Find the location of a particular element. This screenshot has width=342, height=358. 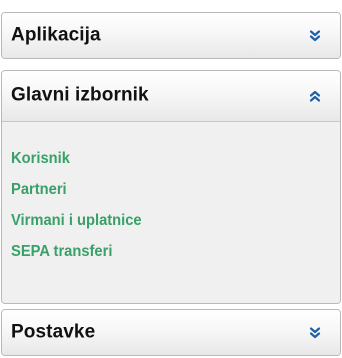

accordion-header-glavni-izbornik: Glavni izbornik is located at coordinates (171, 96).